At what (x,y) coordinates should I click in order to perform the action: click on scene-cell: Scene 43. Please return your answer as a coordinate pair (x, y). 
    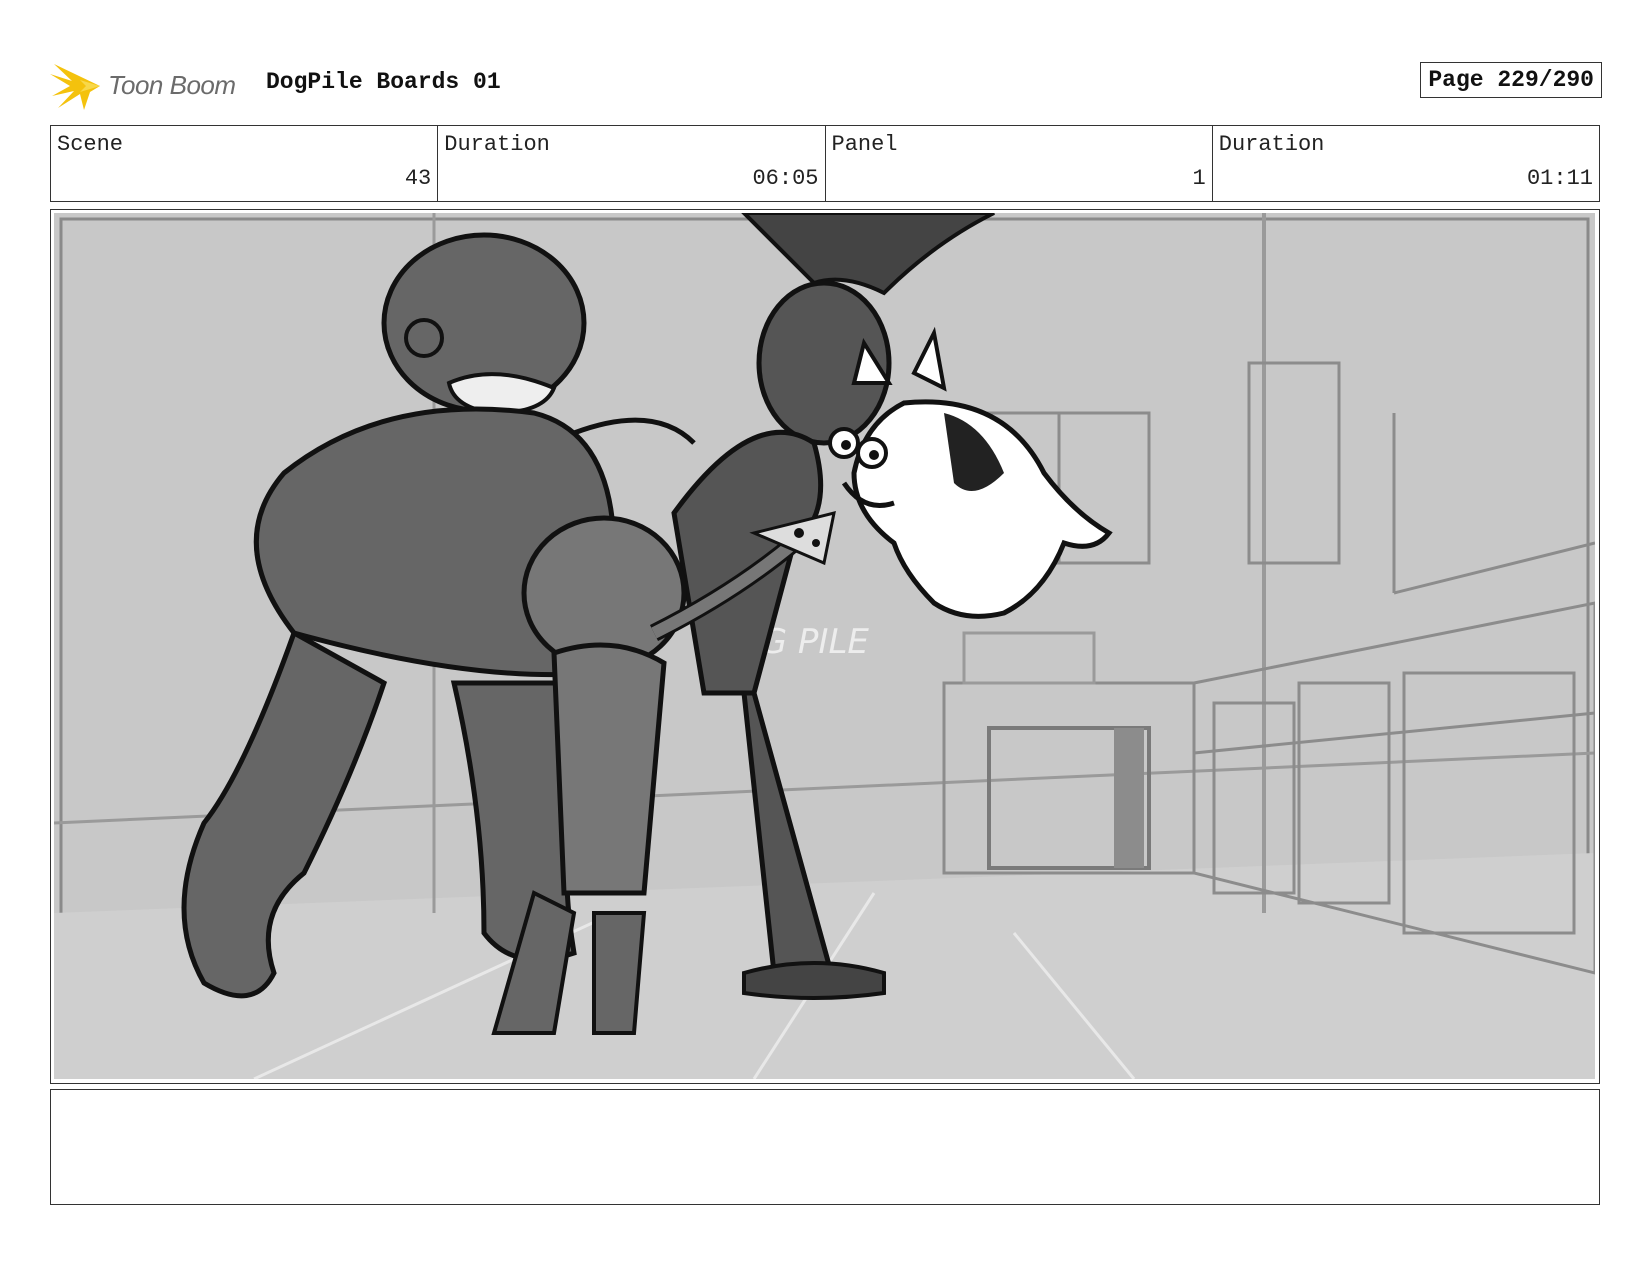
    Looking at the image, I should click on (245, 163).